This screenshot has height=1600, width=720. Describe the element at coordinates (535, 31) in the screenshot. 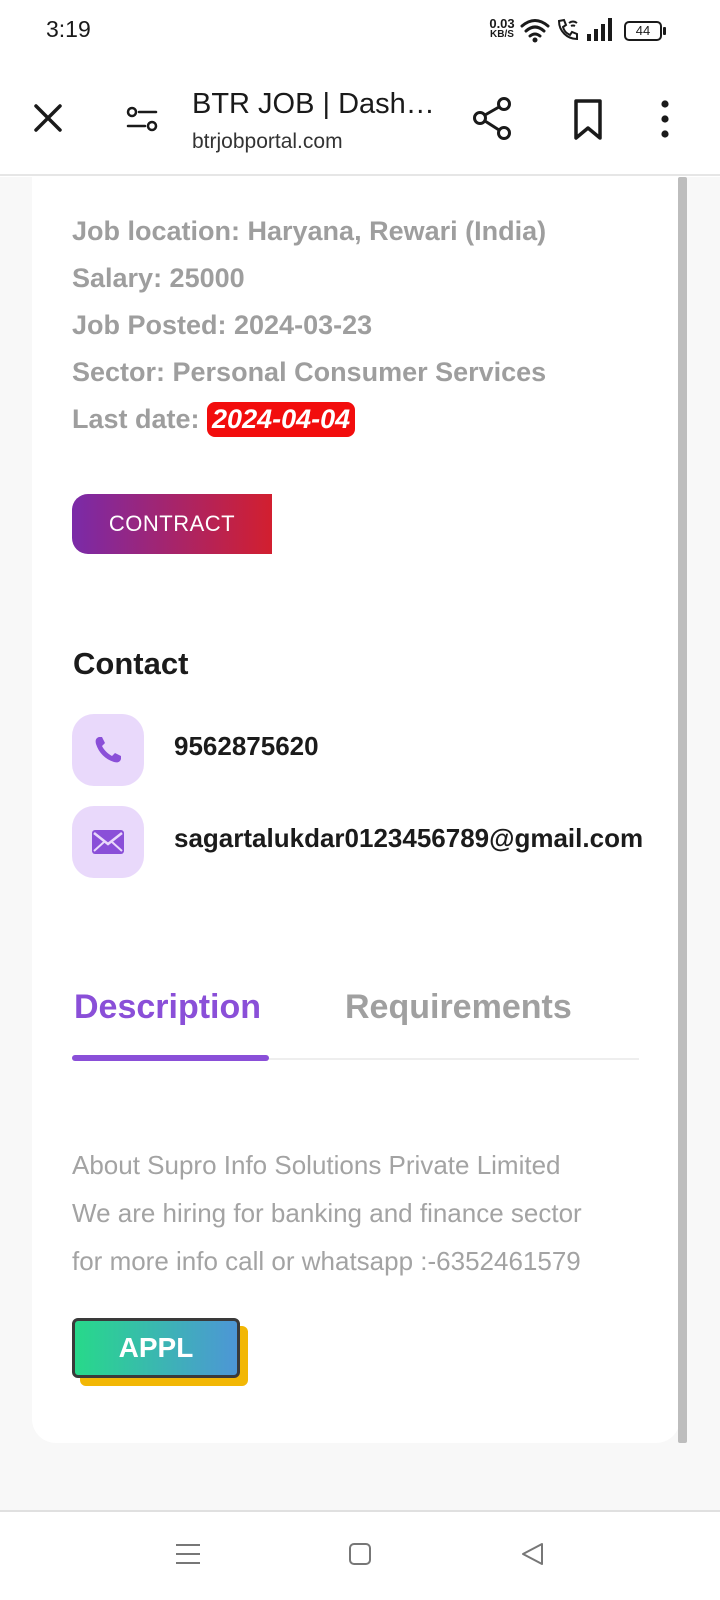

I see `wifi-icon` at that location.